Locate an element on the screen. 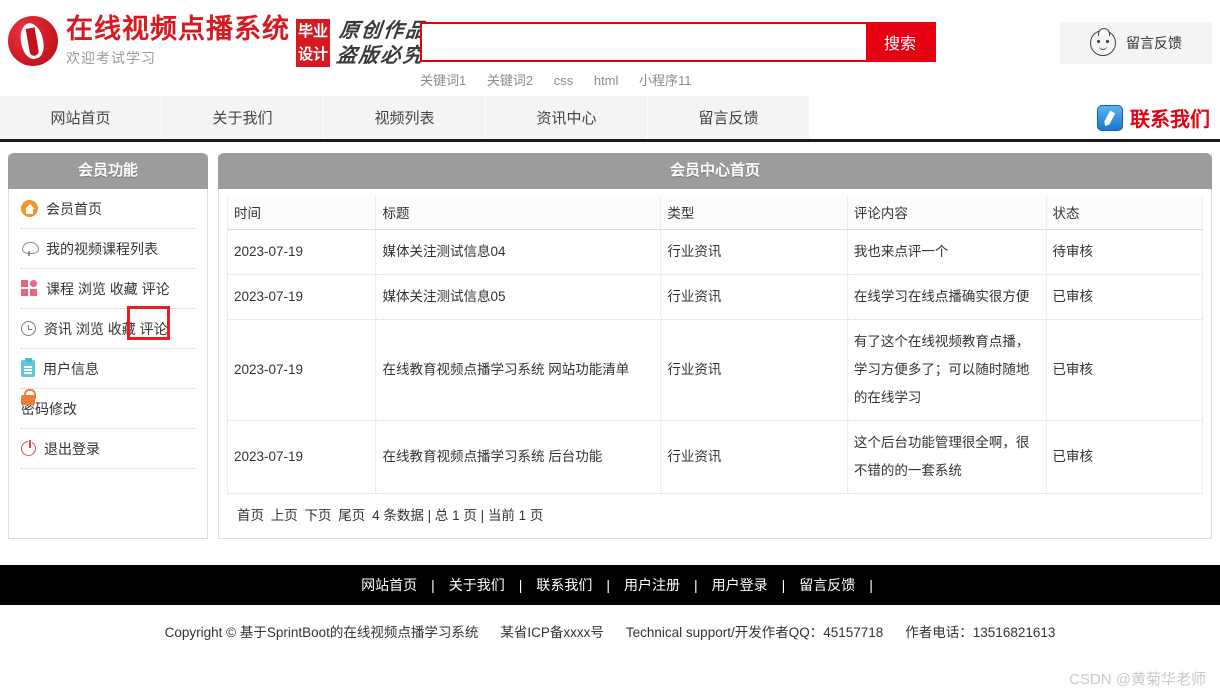 This screenshot has width=1220, height=693. contact-us-label: 联系我们 is located at coordinates (1170, 120).